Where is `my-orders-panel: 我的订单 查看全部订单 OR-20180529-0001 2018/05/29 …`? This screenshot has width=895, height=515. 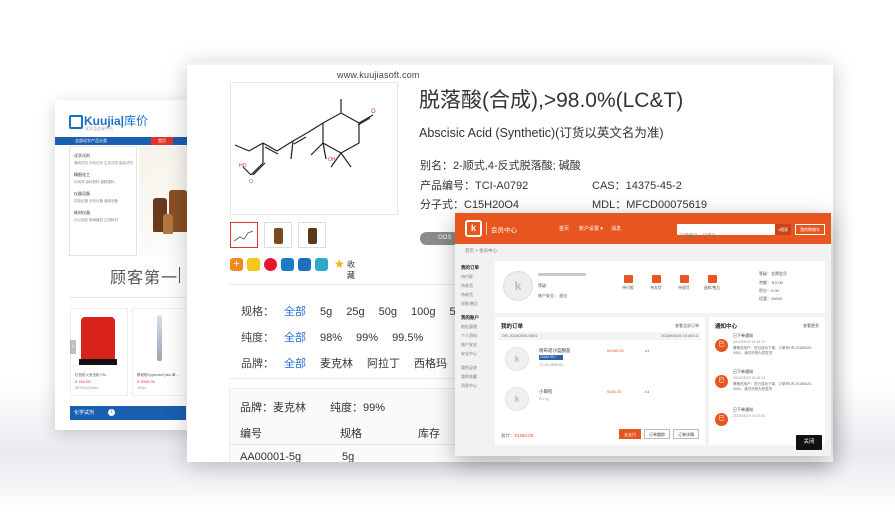 my-orders-panel: 我的订单 查看全部订单 OR-20180529-0001 2018/05/29 … is located at coordinates (600, 381).